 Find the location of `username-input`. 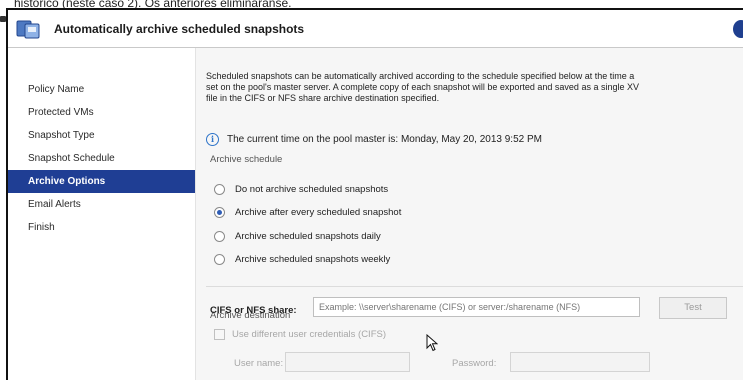

username-input is located at coordinates (347, 362).